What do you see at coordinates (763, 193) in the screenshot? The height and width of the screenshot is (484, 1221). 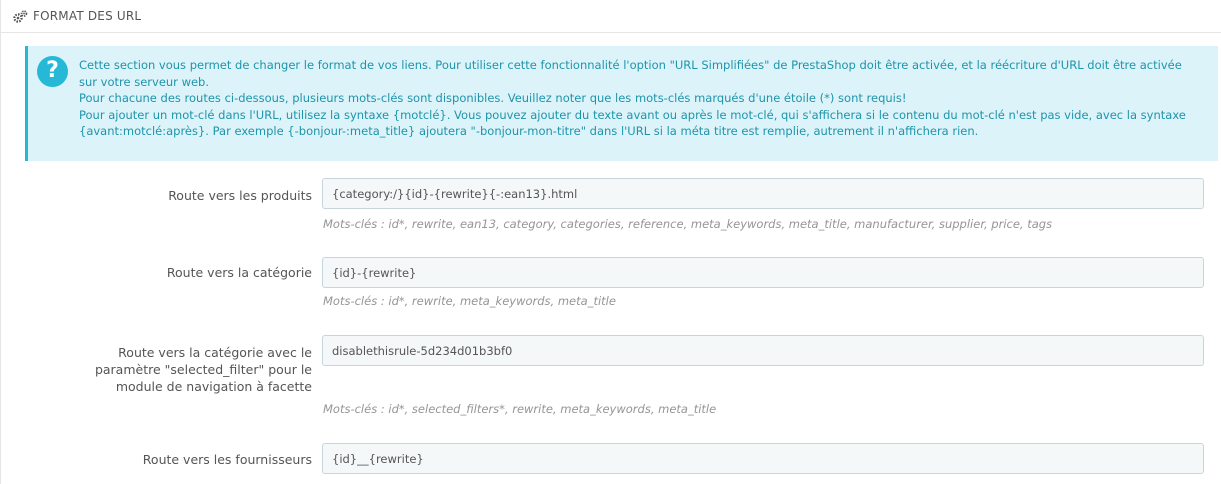 I see `product-route-input: {category:/}{id}-{rewrite}{-:ean13}.html` at bounding box center [763, 193].